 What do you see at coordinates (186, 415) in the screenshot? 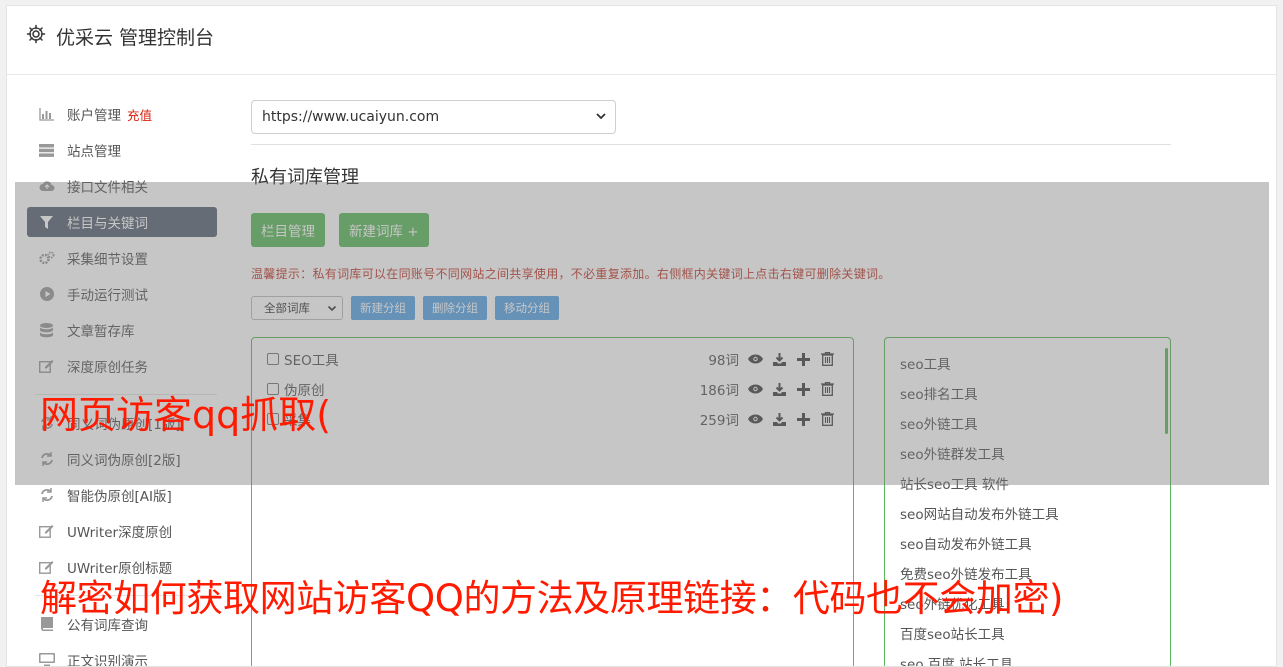
I see `overlay-caption-1: 网页访客qq抓取(` at bounding box center [186, 415].